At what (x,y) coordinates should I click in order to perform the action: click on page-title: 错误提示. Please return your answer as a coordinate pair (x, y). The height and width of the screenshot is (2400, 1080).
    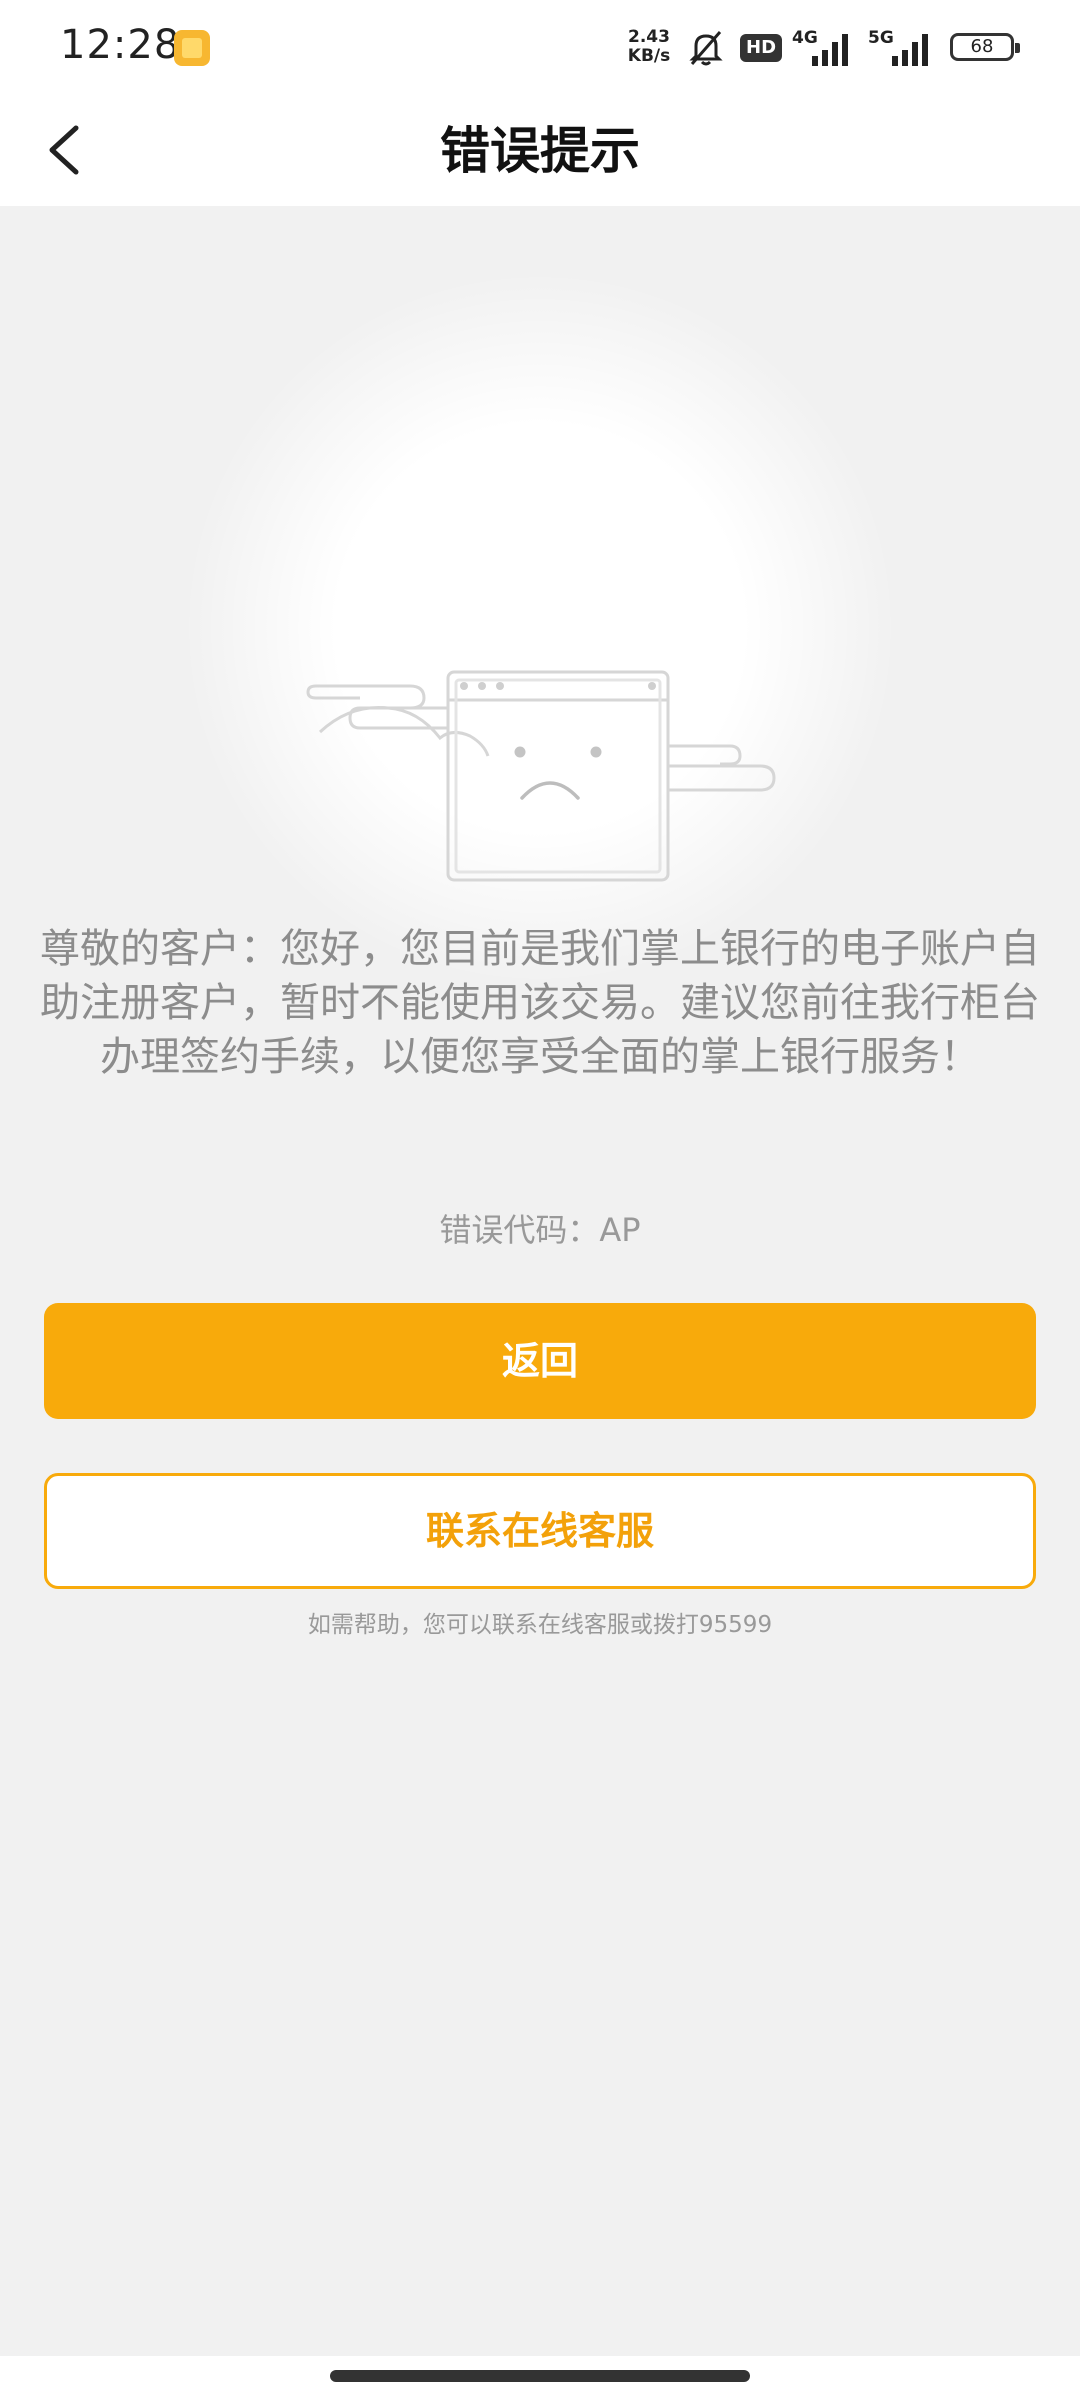
    Looking at the image, I should click on (540, 151).